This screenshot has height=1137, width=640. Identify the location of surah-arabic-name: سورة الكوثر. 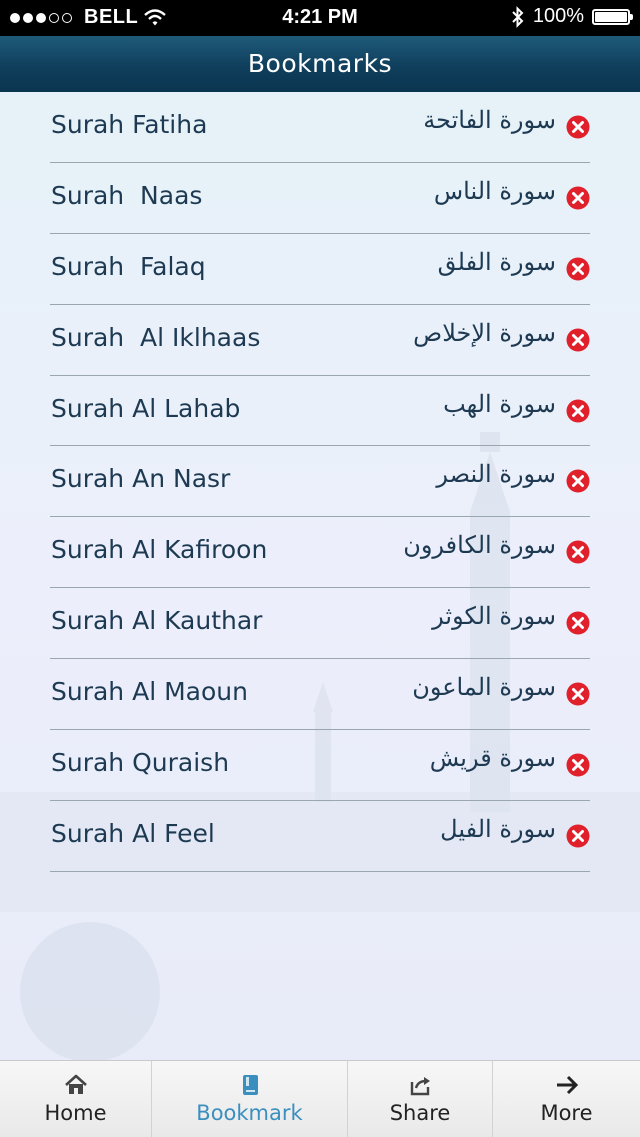
(494, 616).